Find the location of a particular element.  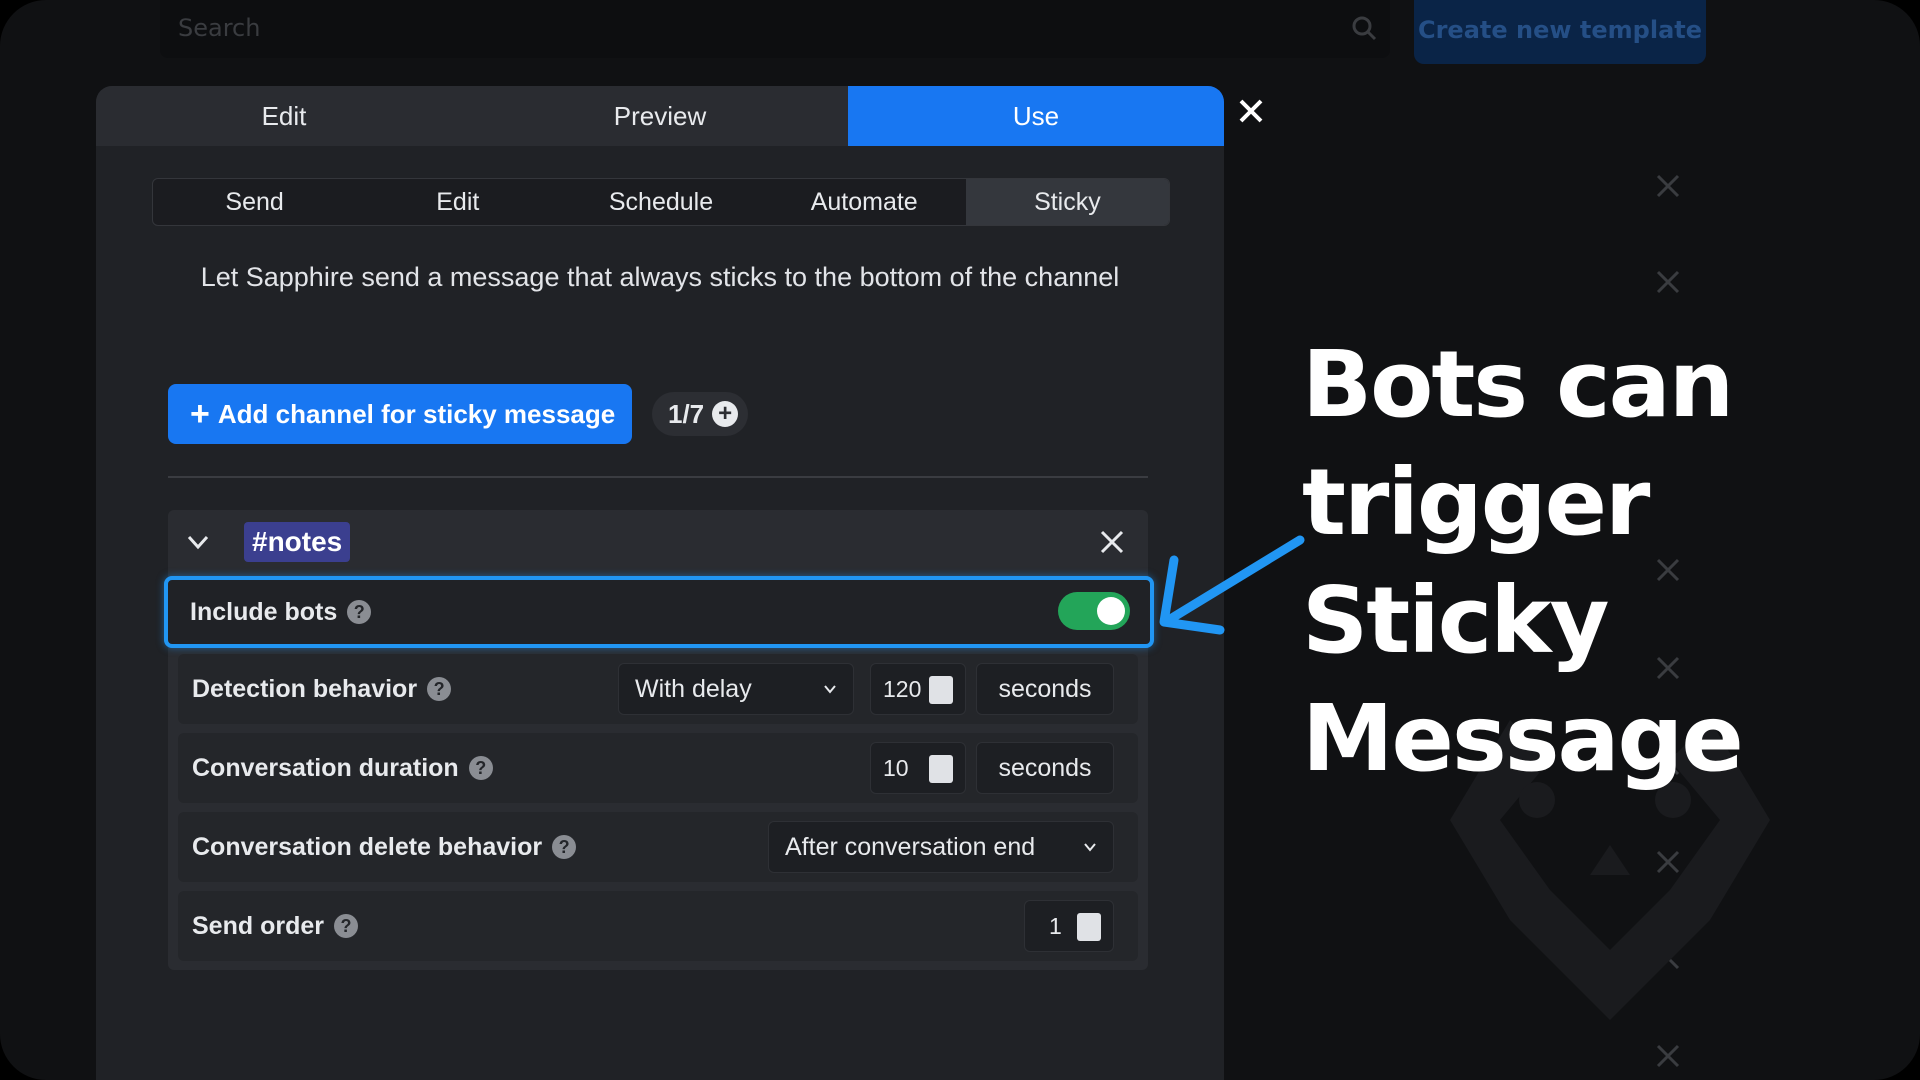

conversation-delete-select: After conversation end is located at coordinates (941, 847).